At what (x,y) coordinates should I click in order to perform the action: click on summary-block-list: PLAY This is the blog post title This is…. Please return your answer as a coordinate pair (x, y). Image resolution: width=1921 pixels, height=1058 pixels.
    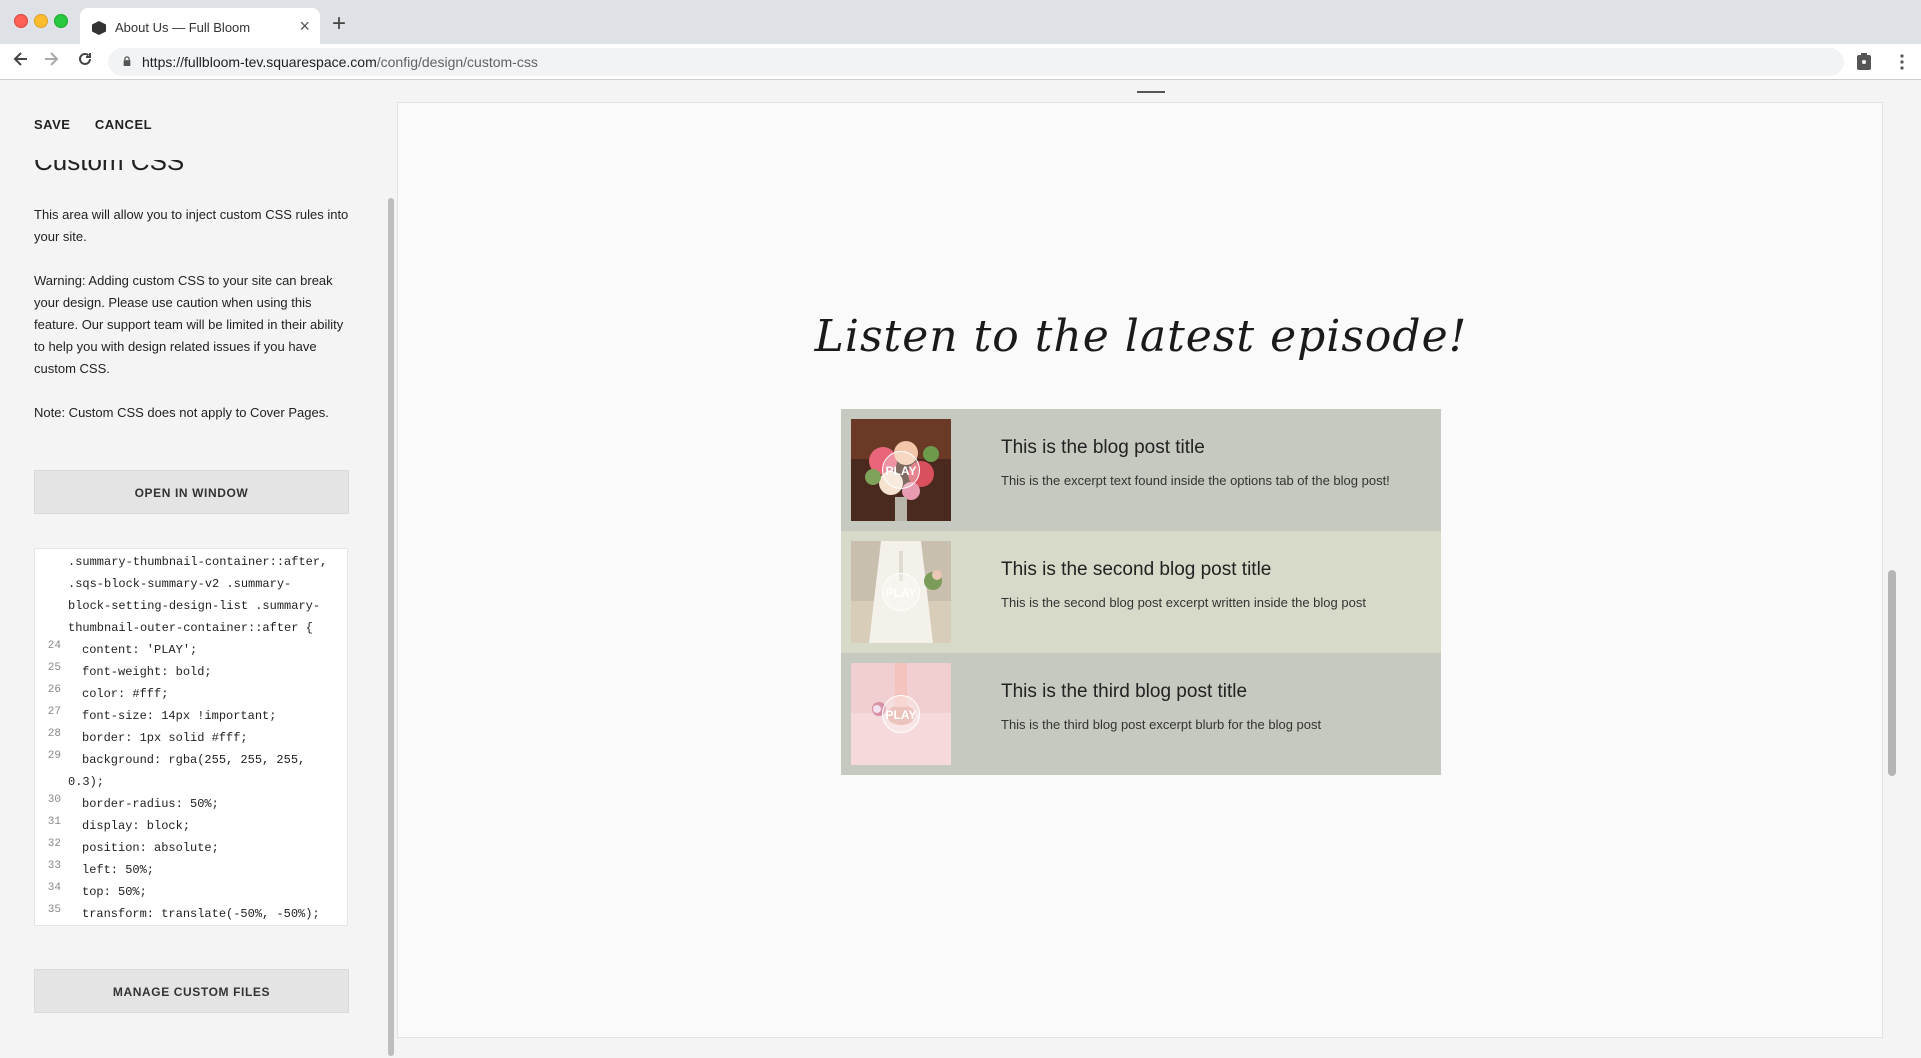
    Looking at the image, I should click on (1141, 592).